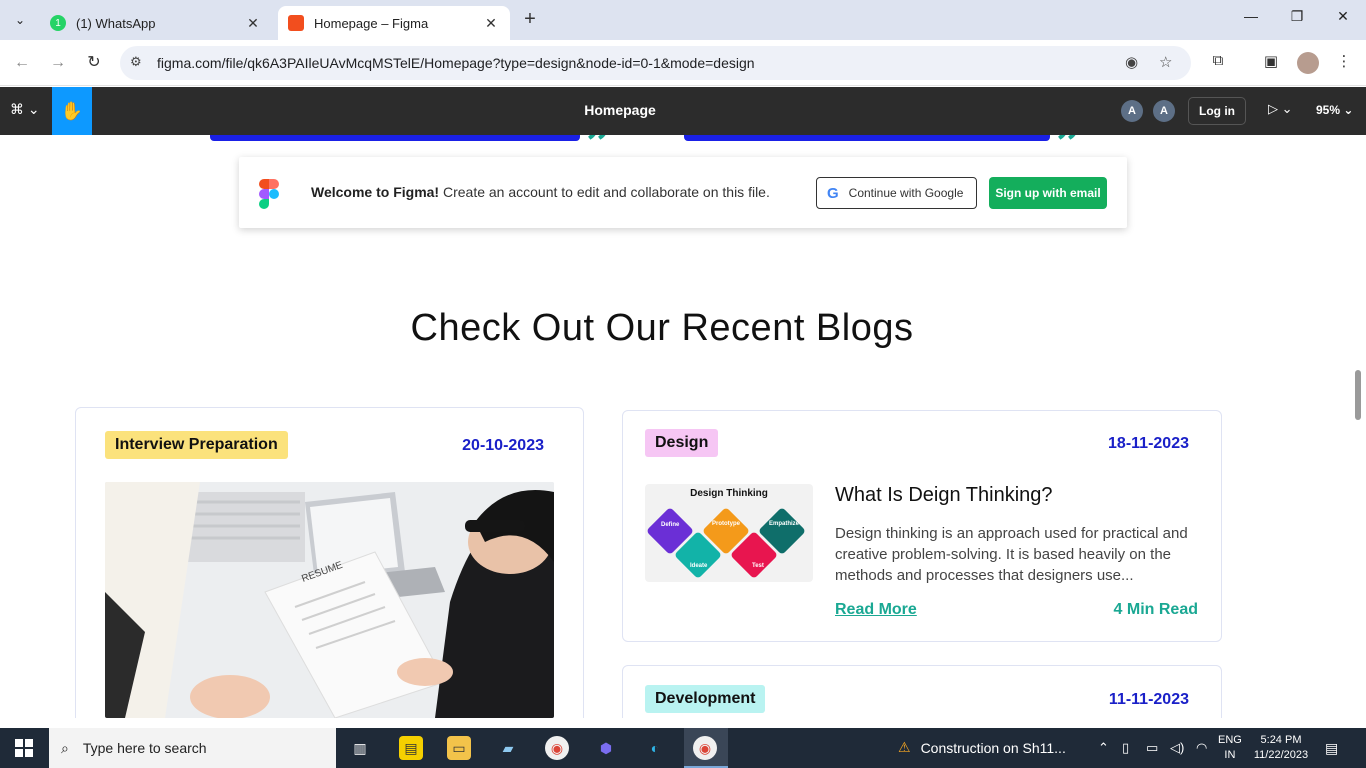 This screenshot has width=1366, height=768. I want to click on diagram-label: Ideate, so click(699, 566).